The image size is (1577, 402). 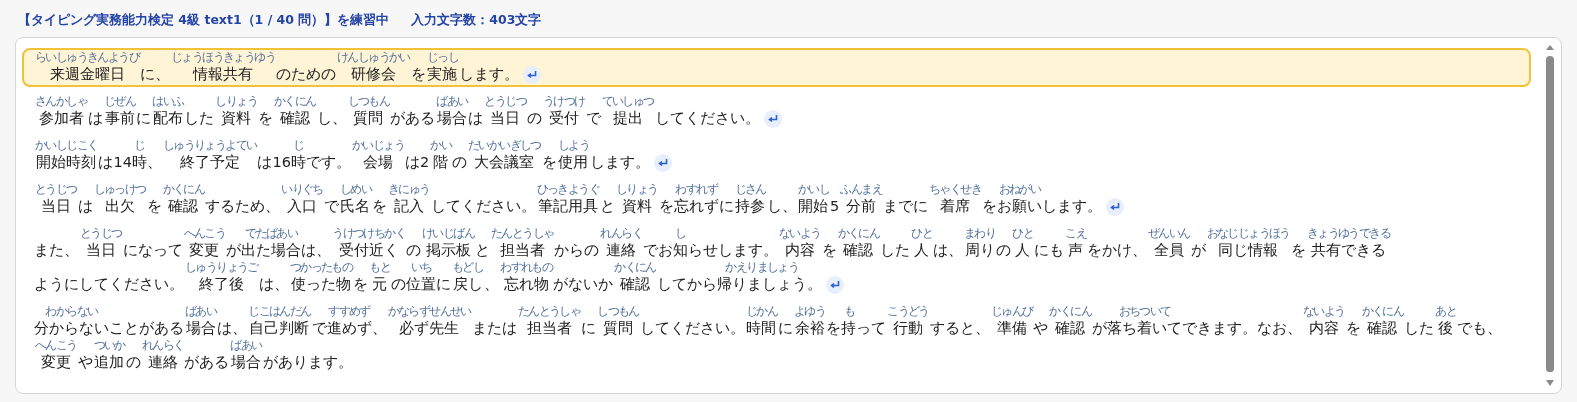 I want to click on furigana: かならずせんせい, so click(x=429, y=311).